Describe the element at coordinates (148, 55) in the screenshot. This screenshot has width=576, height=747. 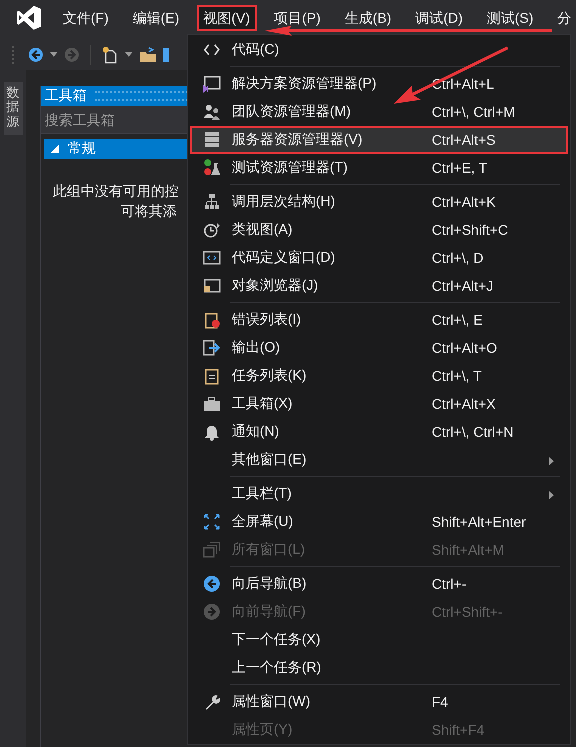
I see `folder-icon` at that location.